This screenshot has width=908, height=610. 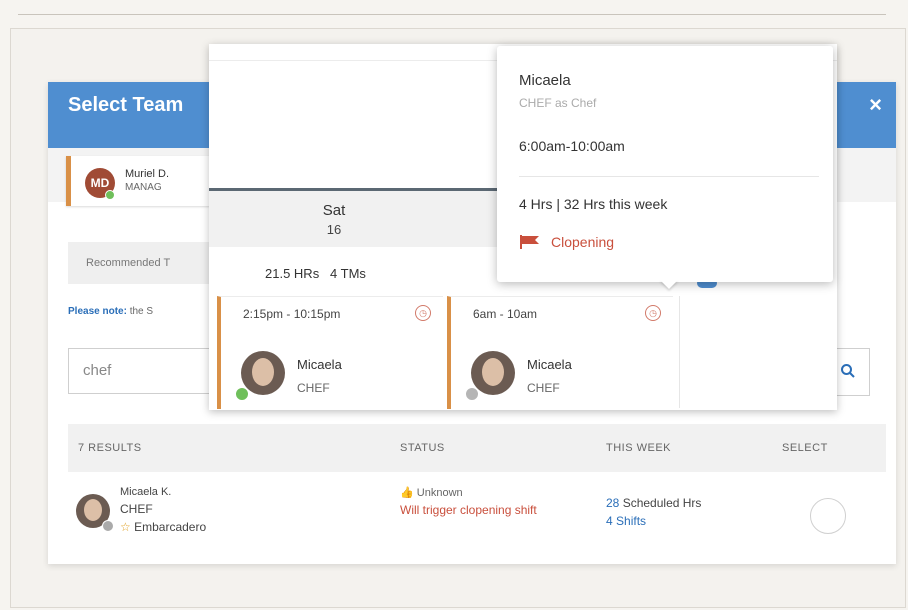 I want to click on total-tms: 4 TMs, so click(x=348, y=273).